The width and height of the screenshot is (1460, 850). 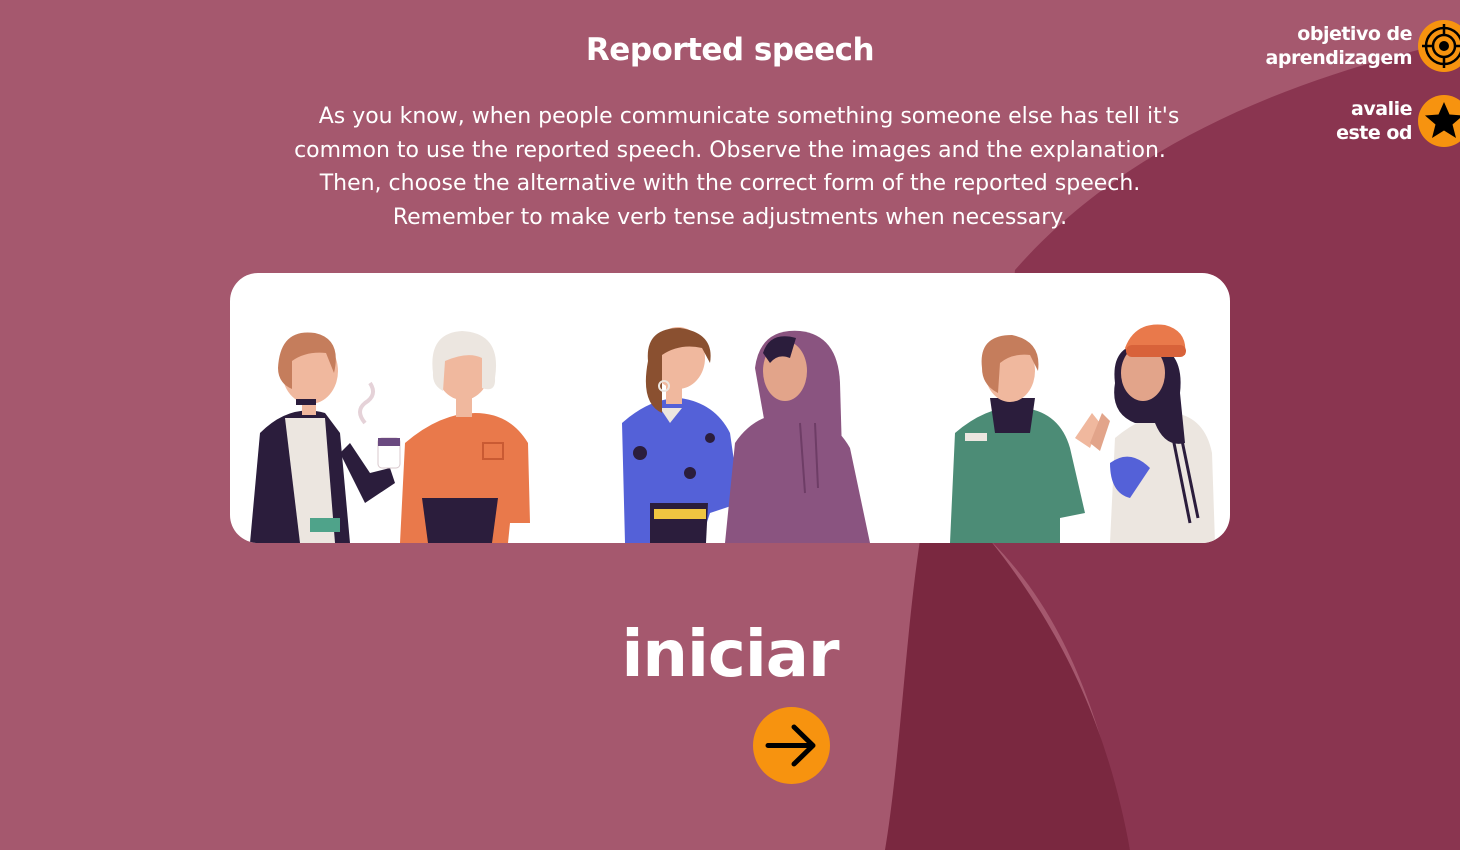 What do you see at coordinates (1354, 34) in the screenshot?
I see `learning-objective-label-line1: objetivo de` at bounding box center [1354, 34].